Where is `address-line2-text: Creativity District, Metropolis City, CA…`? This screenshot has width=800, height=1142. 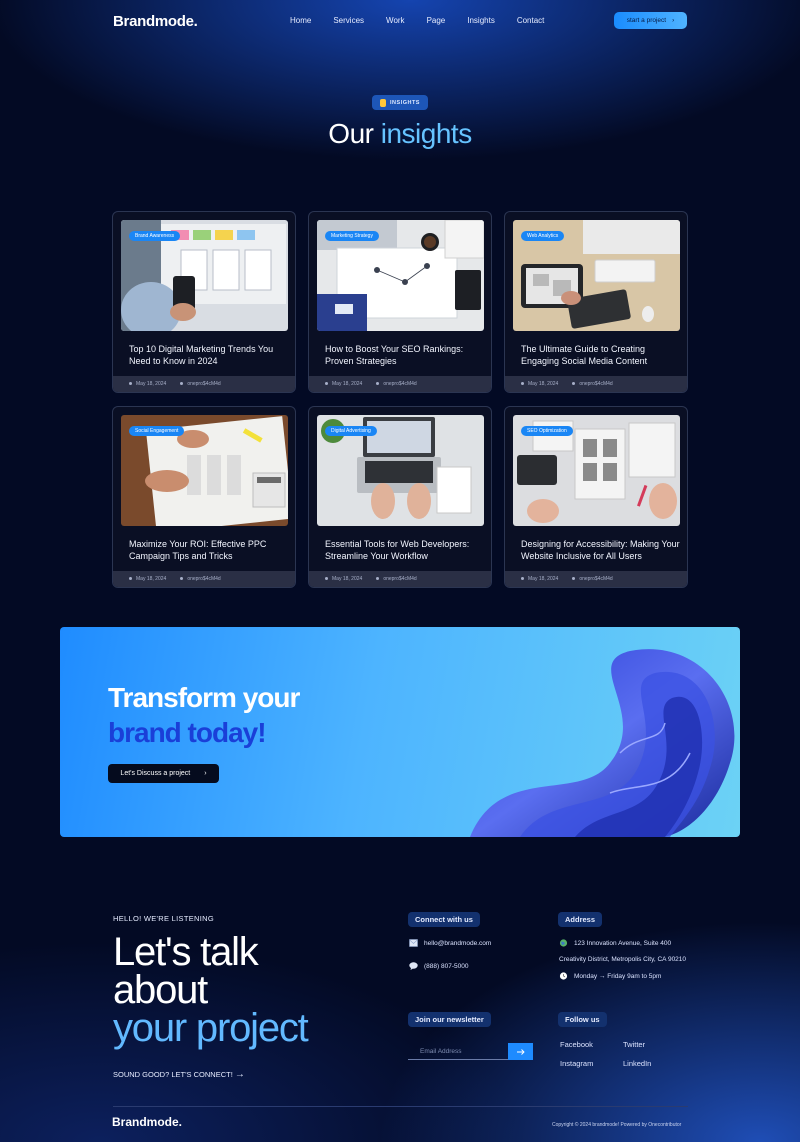
address-line2-text: Creativity District, Metropolis City, CA… is located at coordinates (623, 959).